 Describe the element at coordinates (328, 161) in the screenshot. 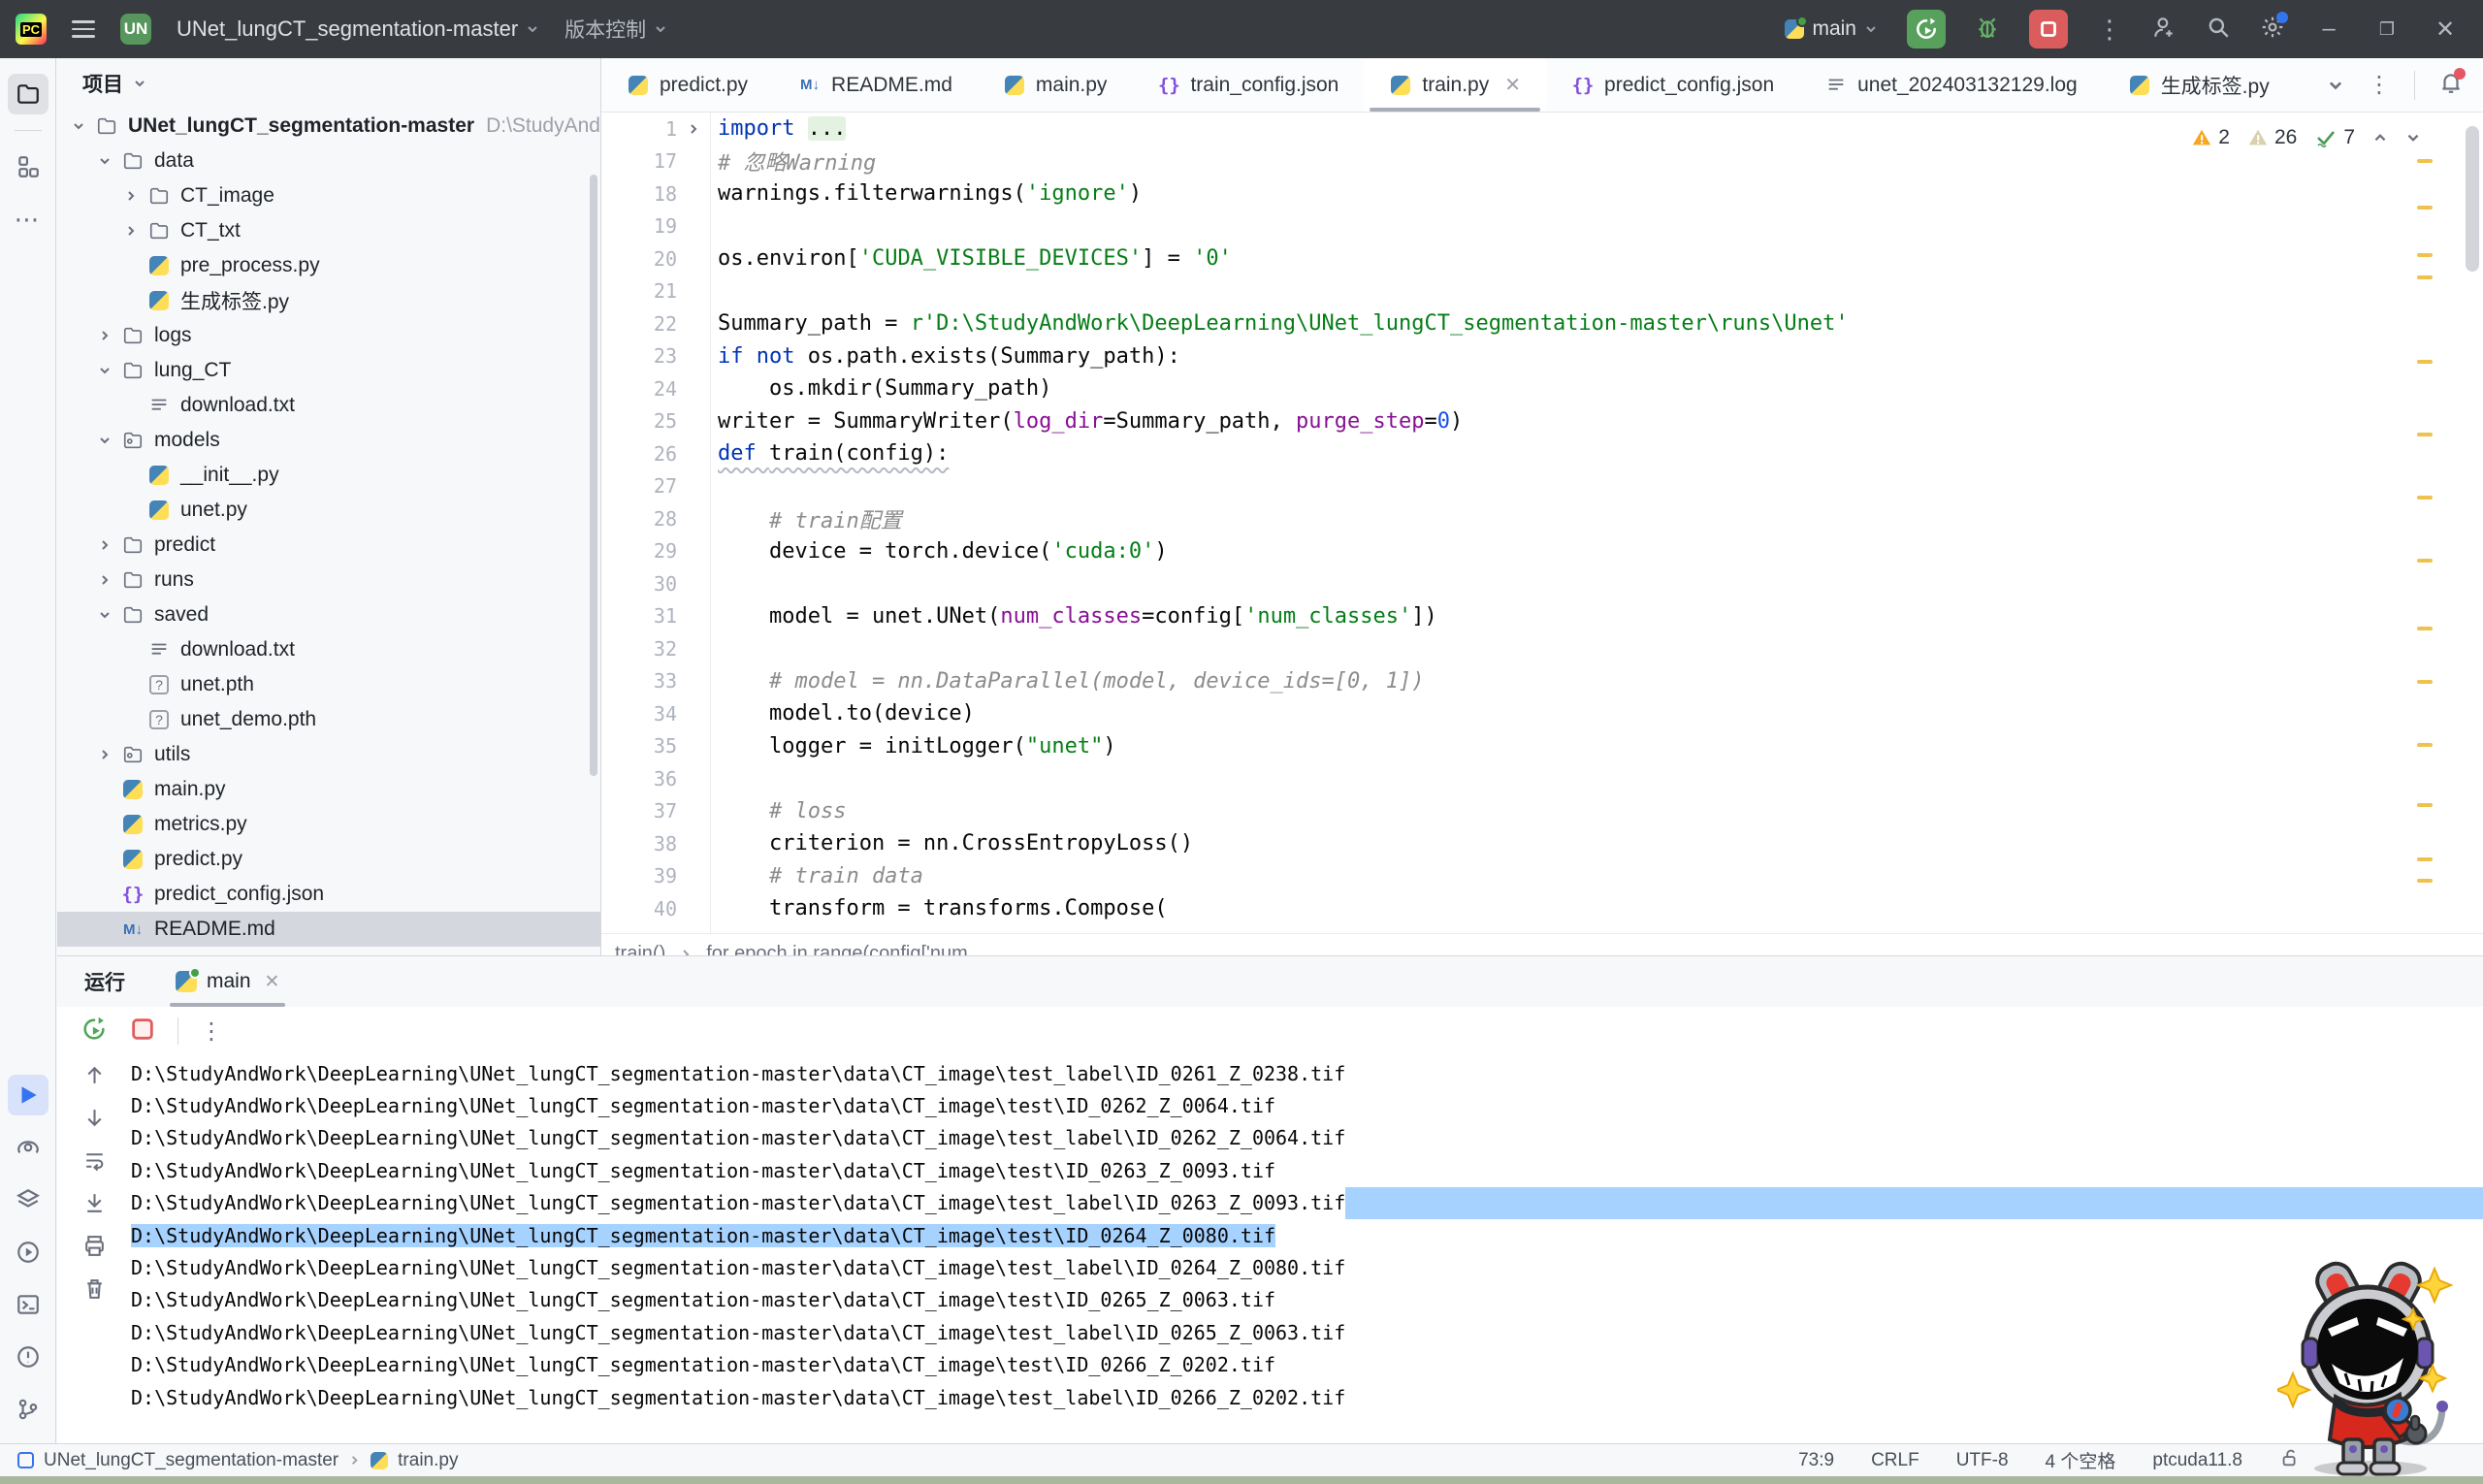

I see `tree-item-data: data` at that location.